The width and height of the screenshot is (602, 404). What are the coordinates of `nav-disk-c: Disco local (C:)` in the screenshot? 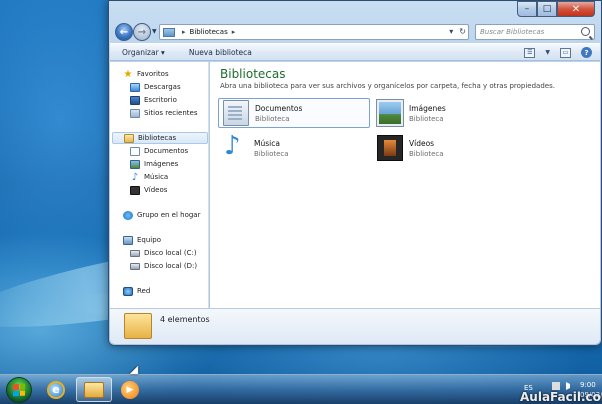 It's located at (163, 253).